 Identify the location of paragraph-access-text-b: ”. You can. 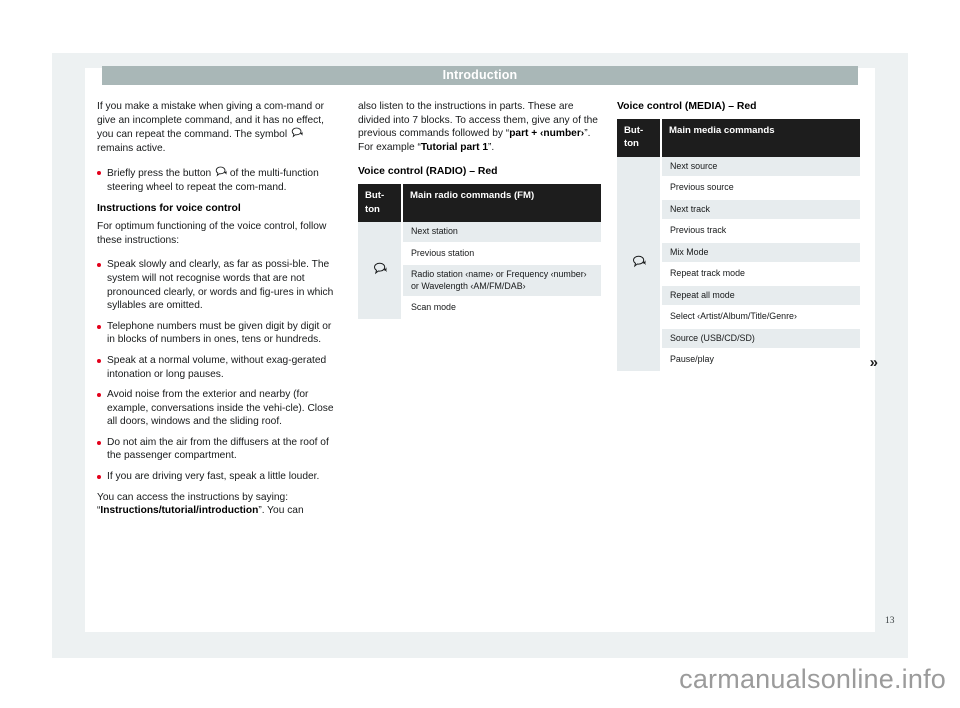
(281, 511).